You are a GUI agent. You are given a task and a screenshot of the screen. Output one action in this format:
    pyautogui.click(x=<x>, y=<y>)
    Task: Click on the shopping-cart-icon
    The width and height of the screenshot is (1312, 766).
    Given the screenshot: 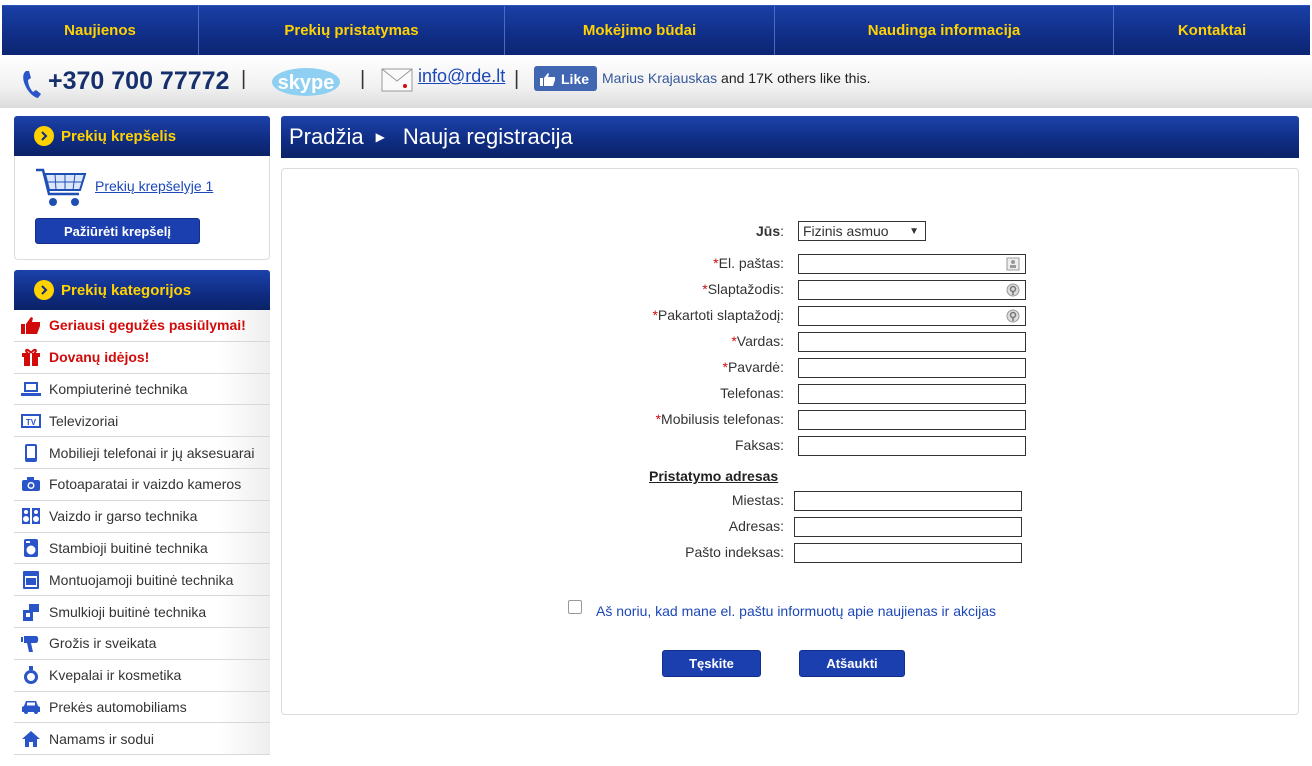 What is the action you would take?
    pyautogui.click(x=61, y=187)
    